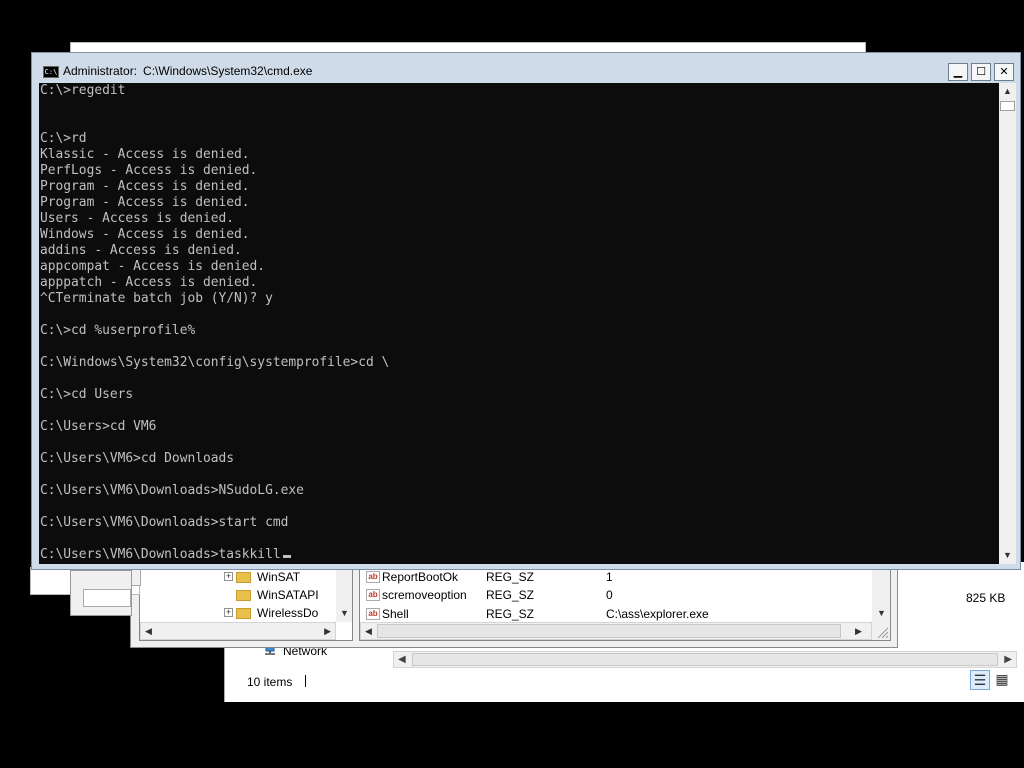 The image size is (1024, 768). I want to click on values-horizontal-scrollbar: ◀ ▶, so click(616, 631).